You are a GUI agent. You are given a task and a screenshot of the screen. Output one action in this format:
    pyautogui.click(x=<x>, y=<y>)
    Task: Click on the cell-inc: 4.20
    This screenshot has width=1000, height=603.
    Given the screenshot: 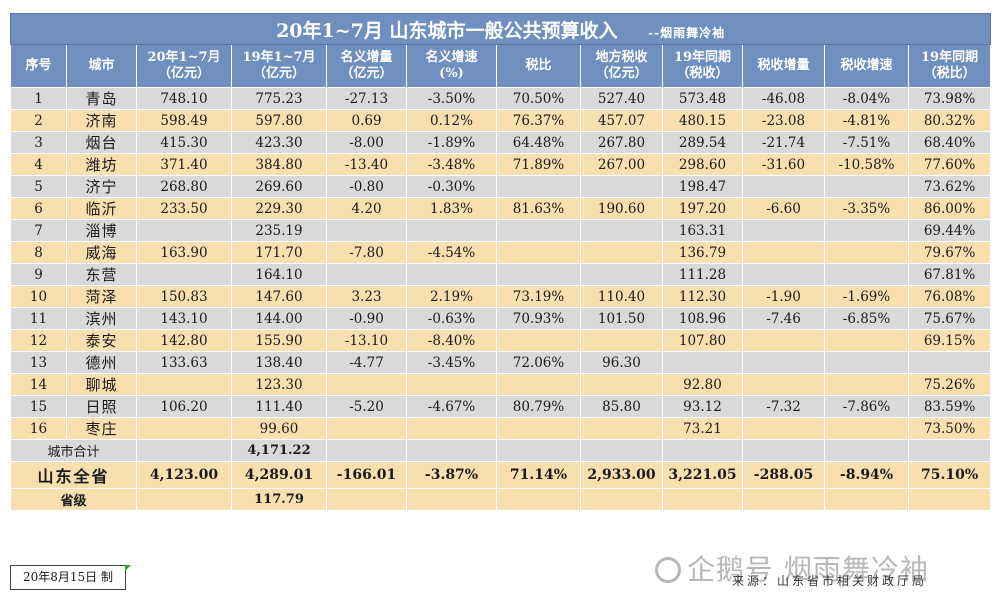 What is the action you would take?
    pyautogui.click(x=366, y=208)
    